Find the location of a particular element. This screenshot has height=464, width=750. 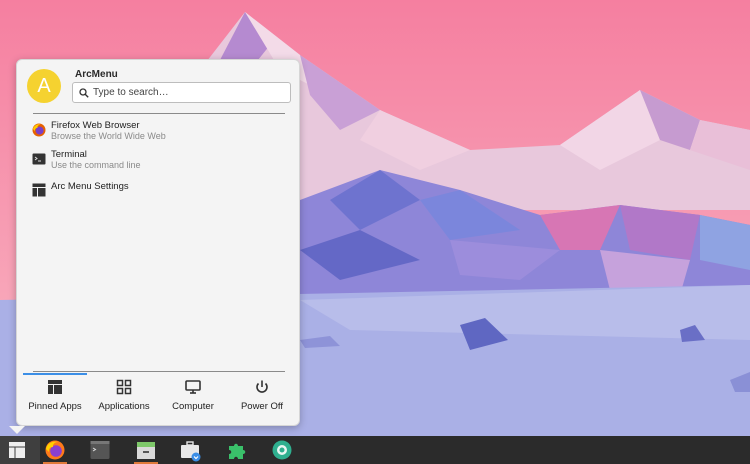

menu-pointer-arrow is located at coordinates (17, 430).